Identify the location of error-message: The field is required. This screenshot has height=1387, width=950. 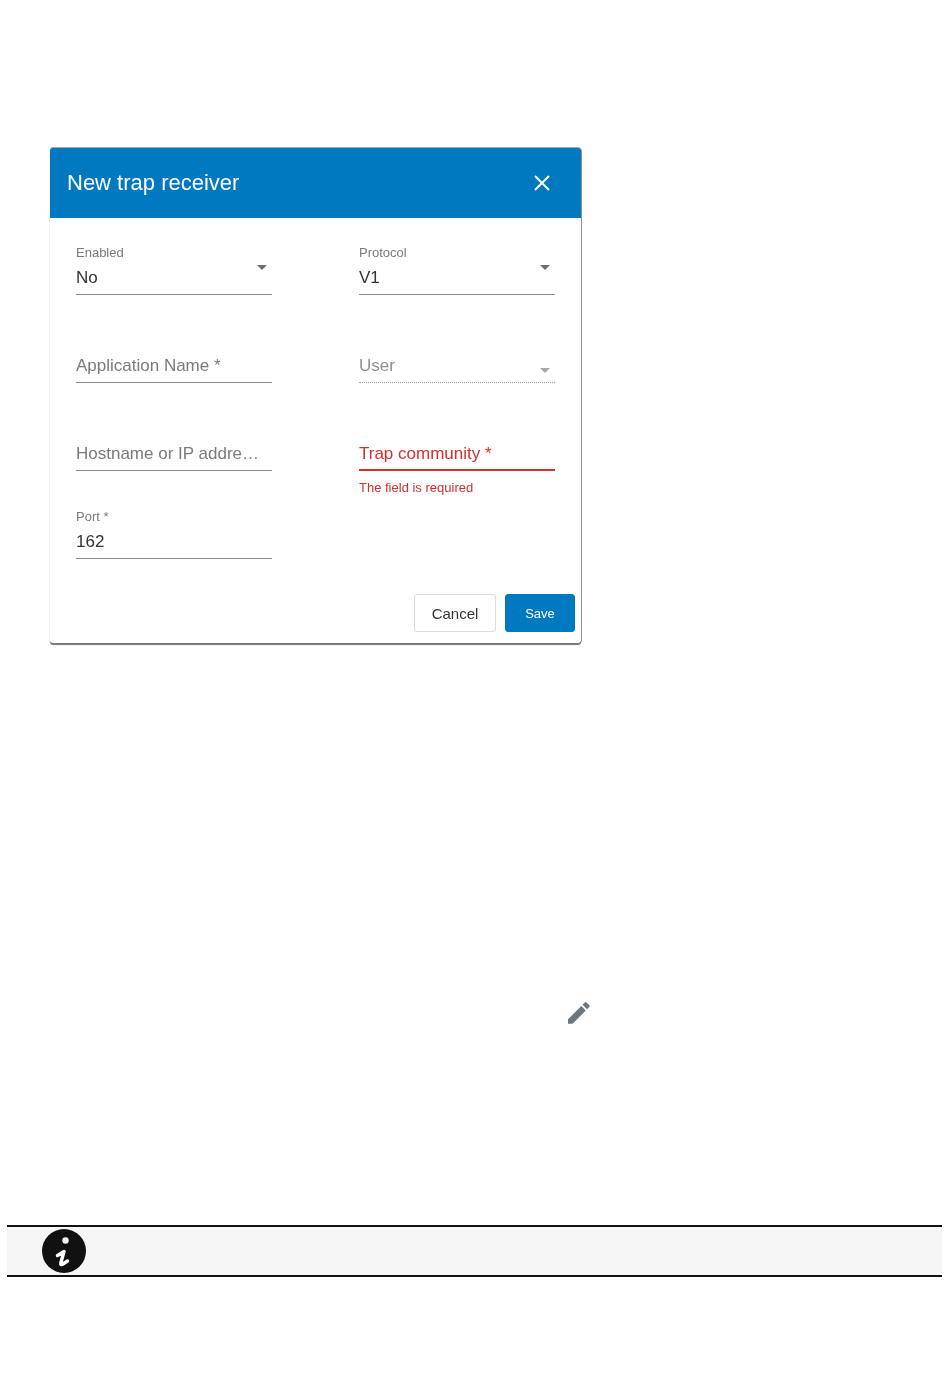
(416, 488).